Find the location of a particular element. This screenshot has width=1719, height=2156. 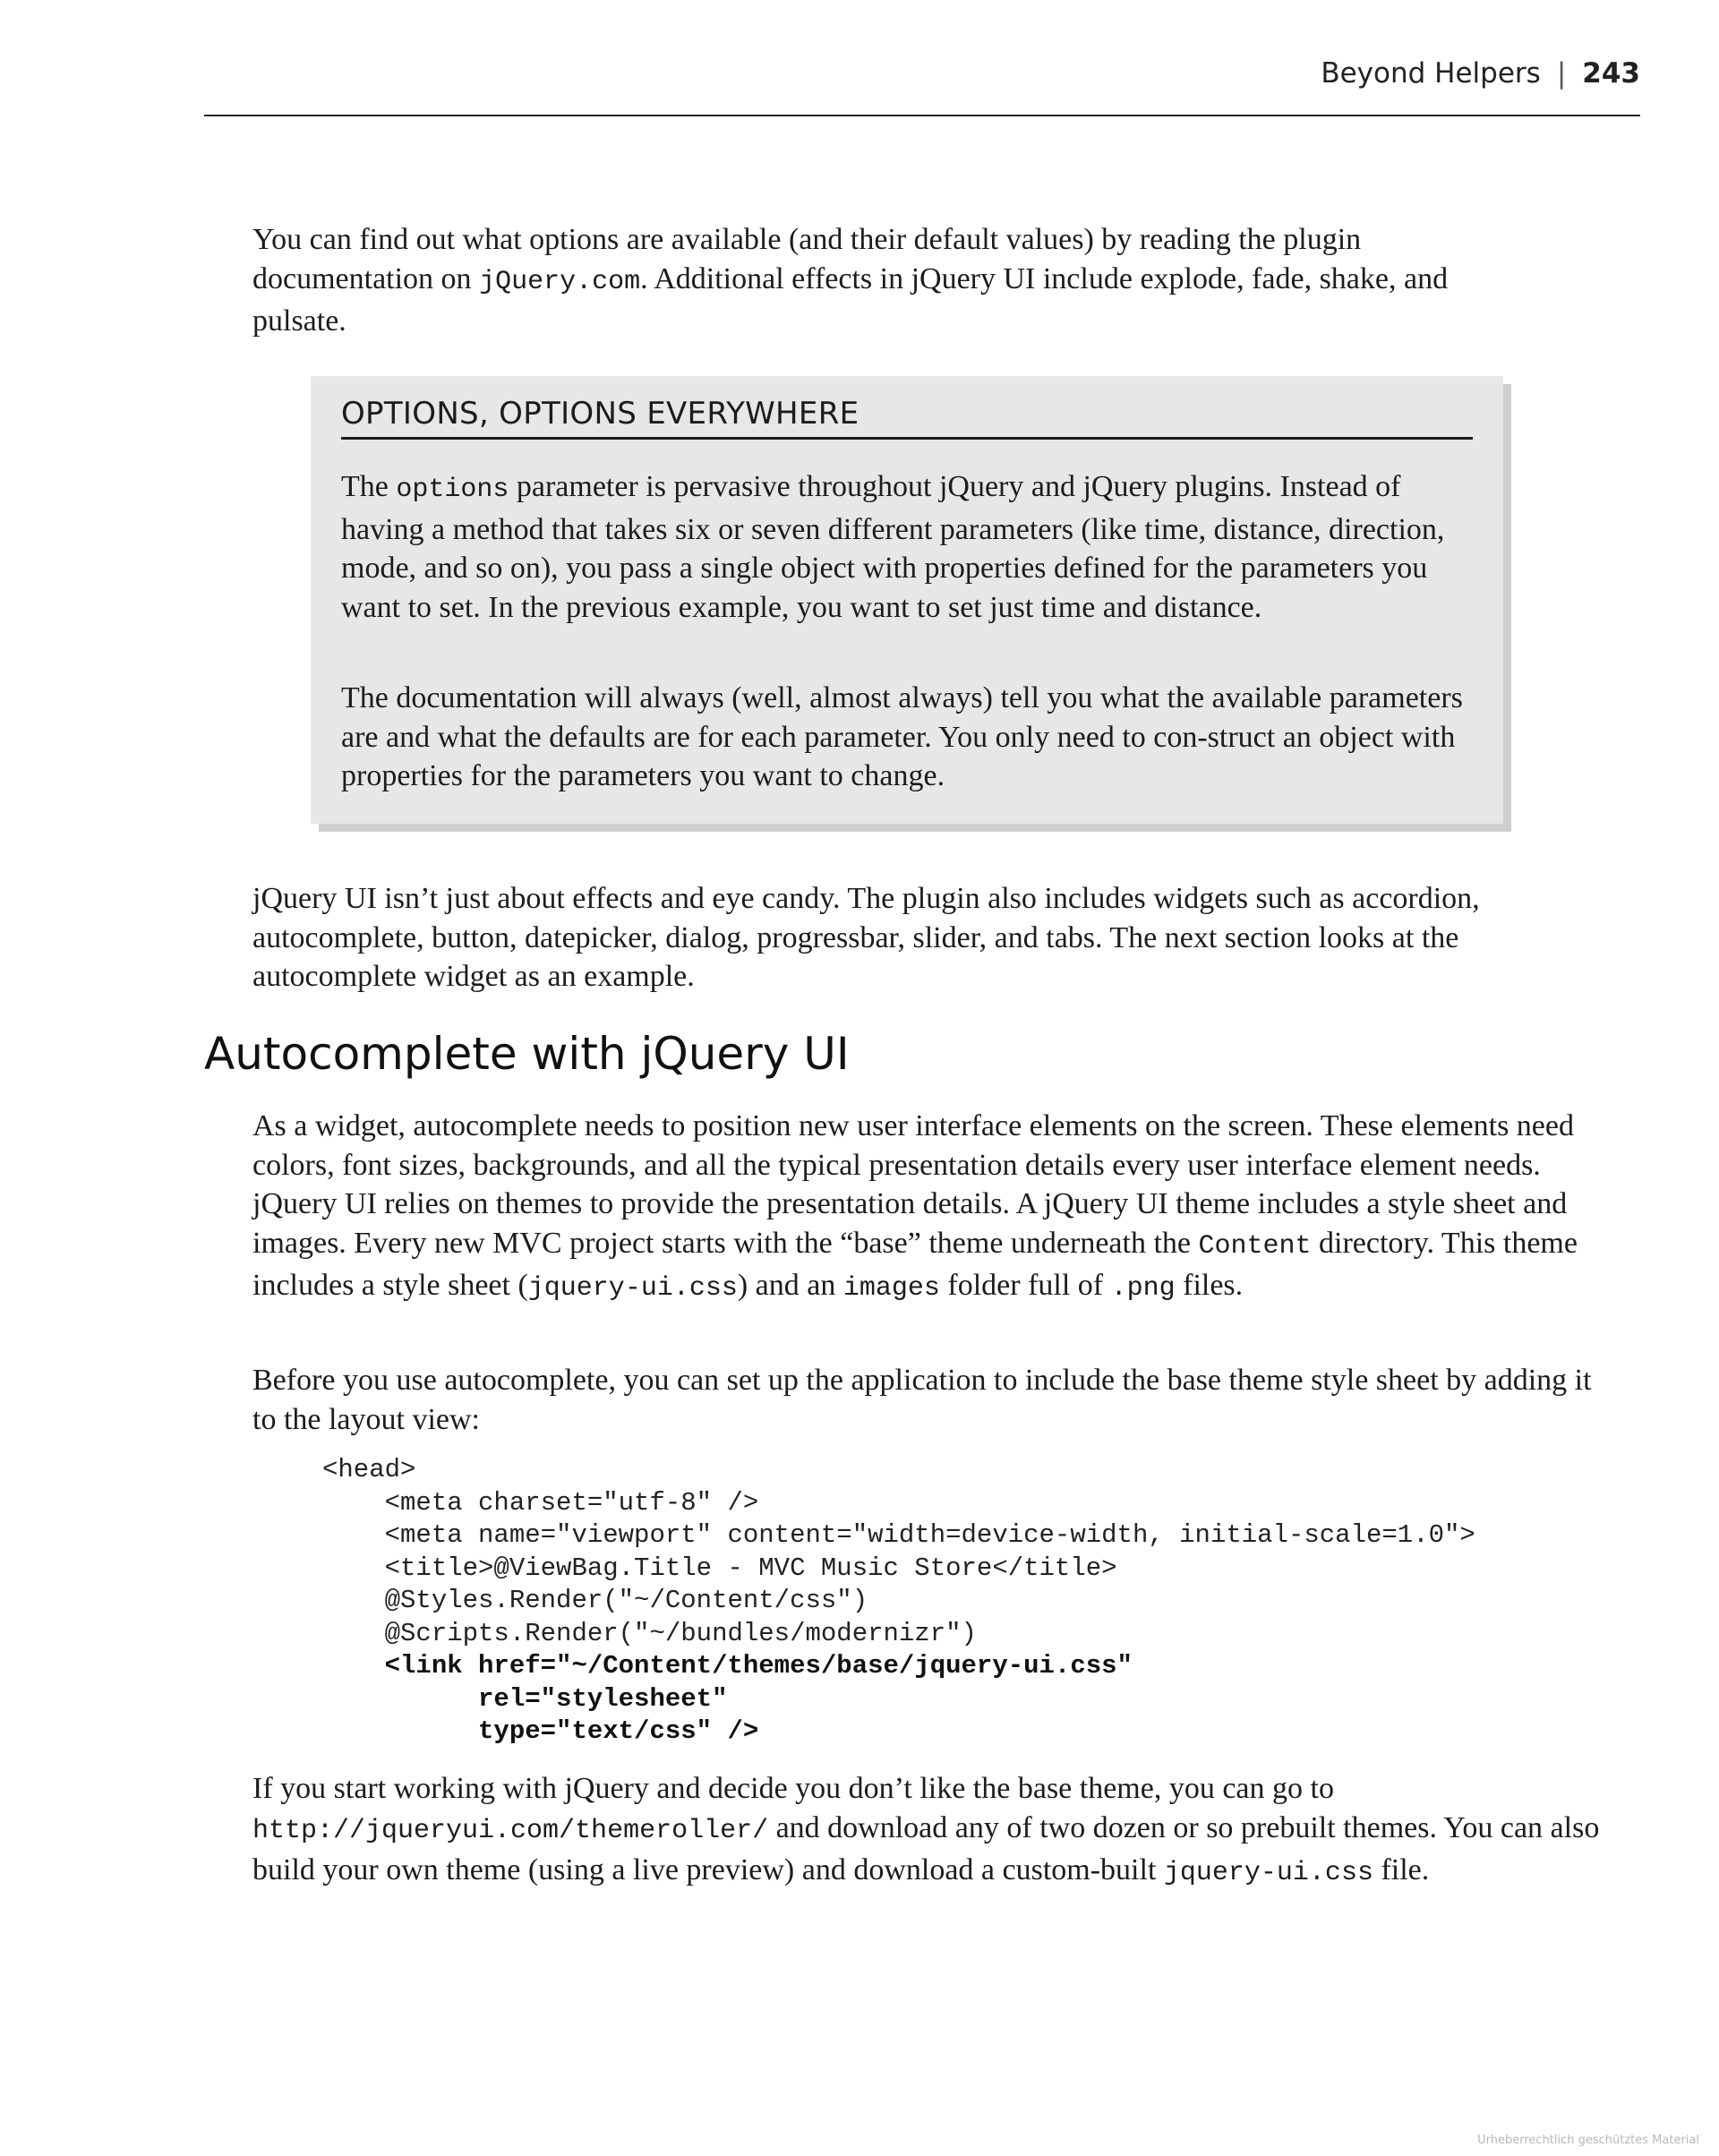

header-section-title: Beyond Helpers is located at coordinates (1431, 73).